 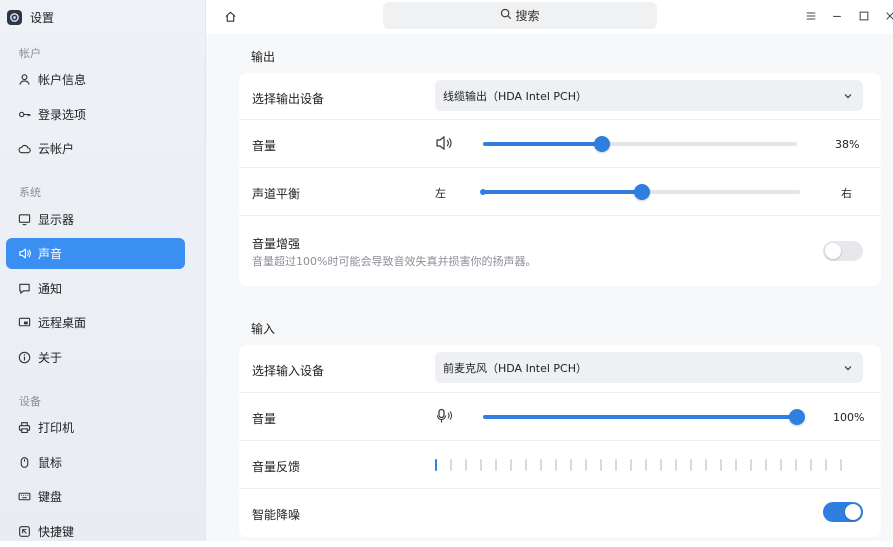 What do you see at coordinates (95, 496) in the screenshot?
I see `sidebar-item-keyboard: 键盘` at bounding box center [95, 496].